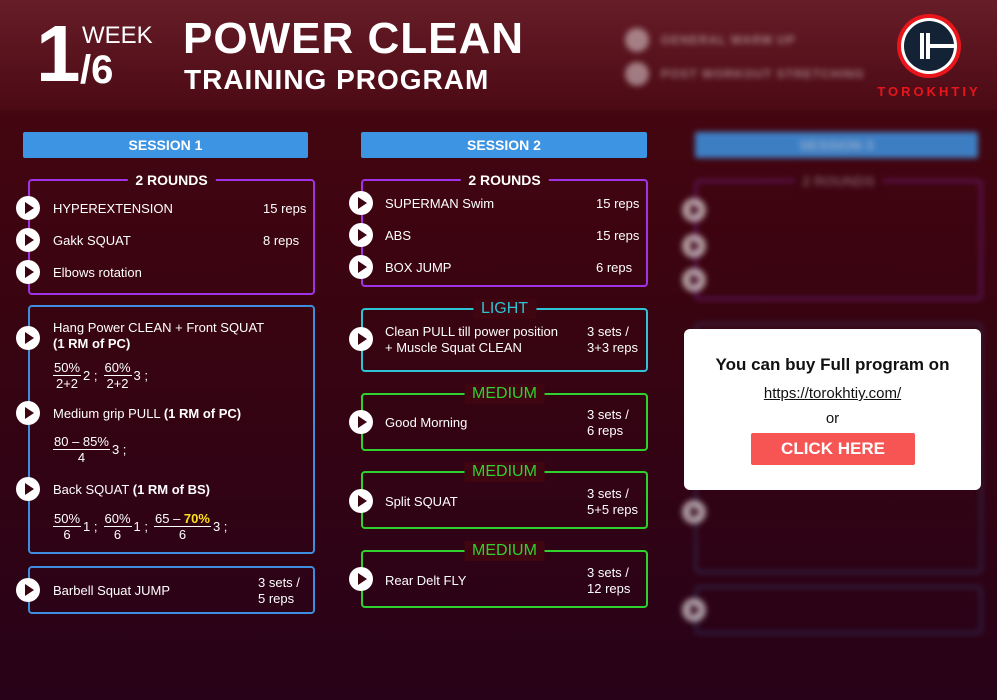 The height and width of the screenshot is (700, 997). I want to click on exercise-name: SUPERMAN Swim, so click(440, 203).